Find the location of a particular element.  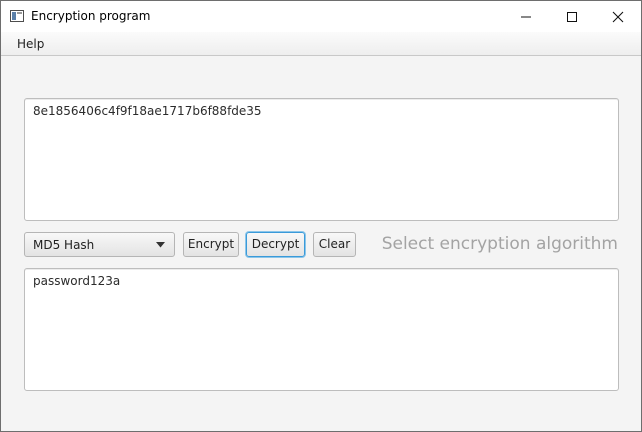

window-title: Encryption program is located at coordinates (91, 16).